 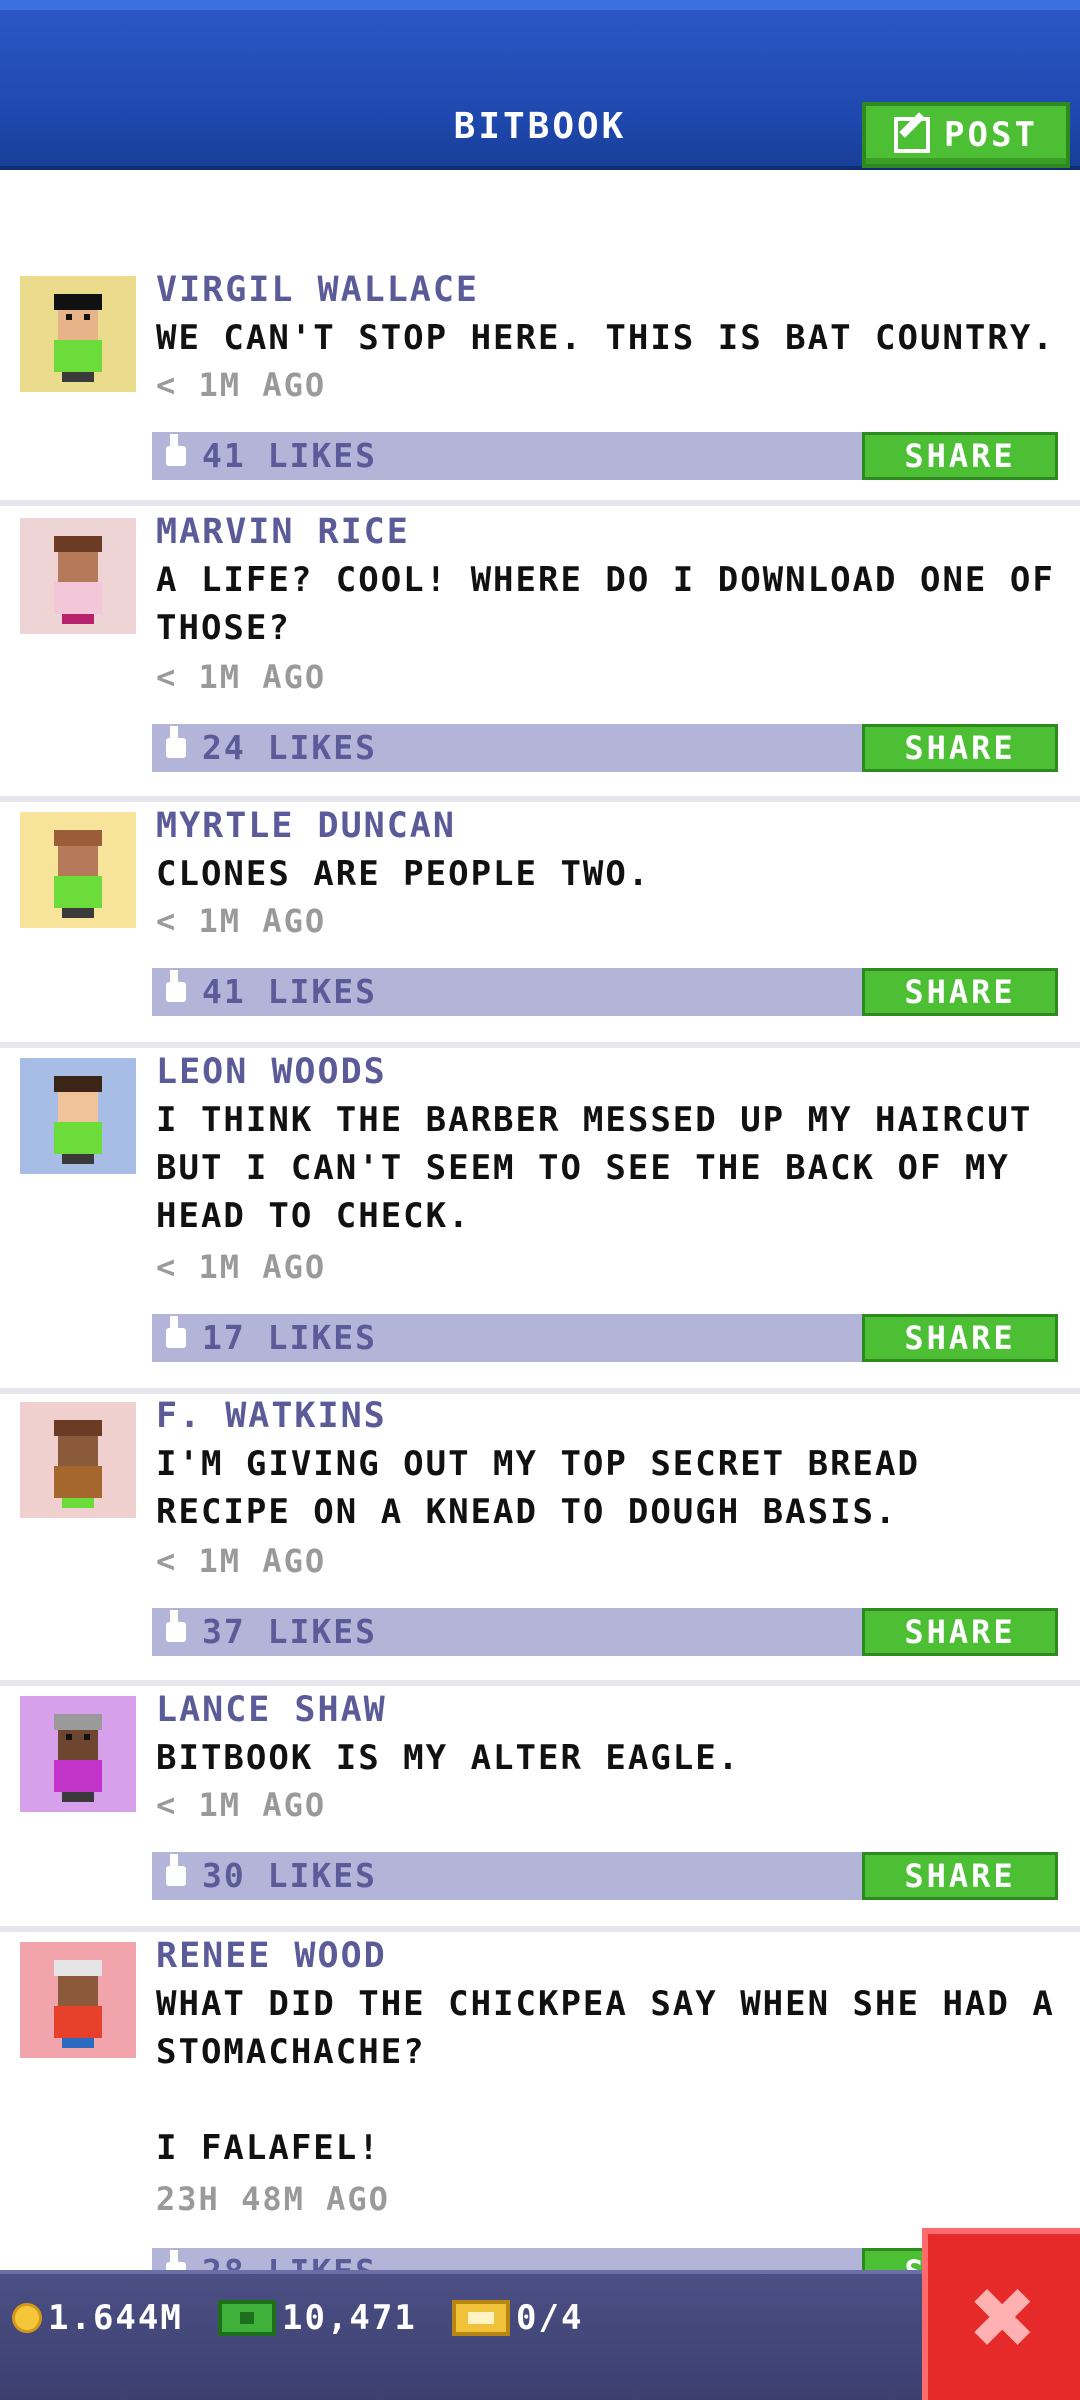 I want to click on likes-count: 17 LIKES, so click(x=289, y=1337).